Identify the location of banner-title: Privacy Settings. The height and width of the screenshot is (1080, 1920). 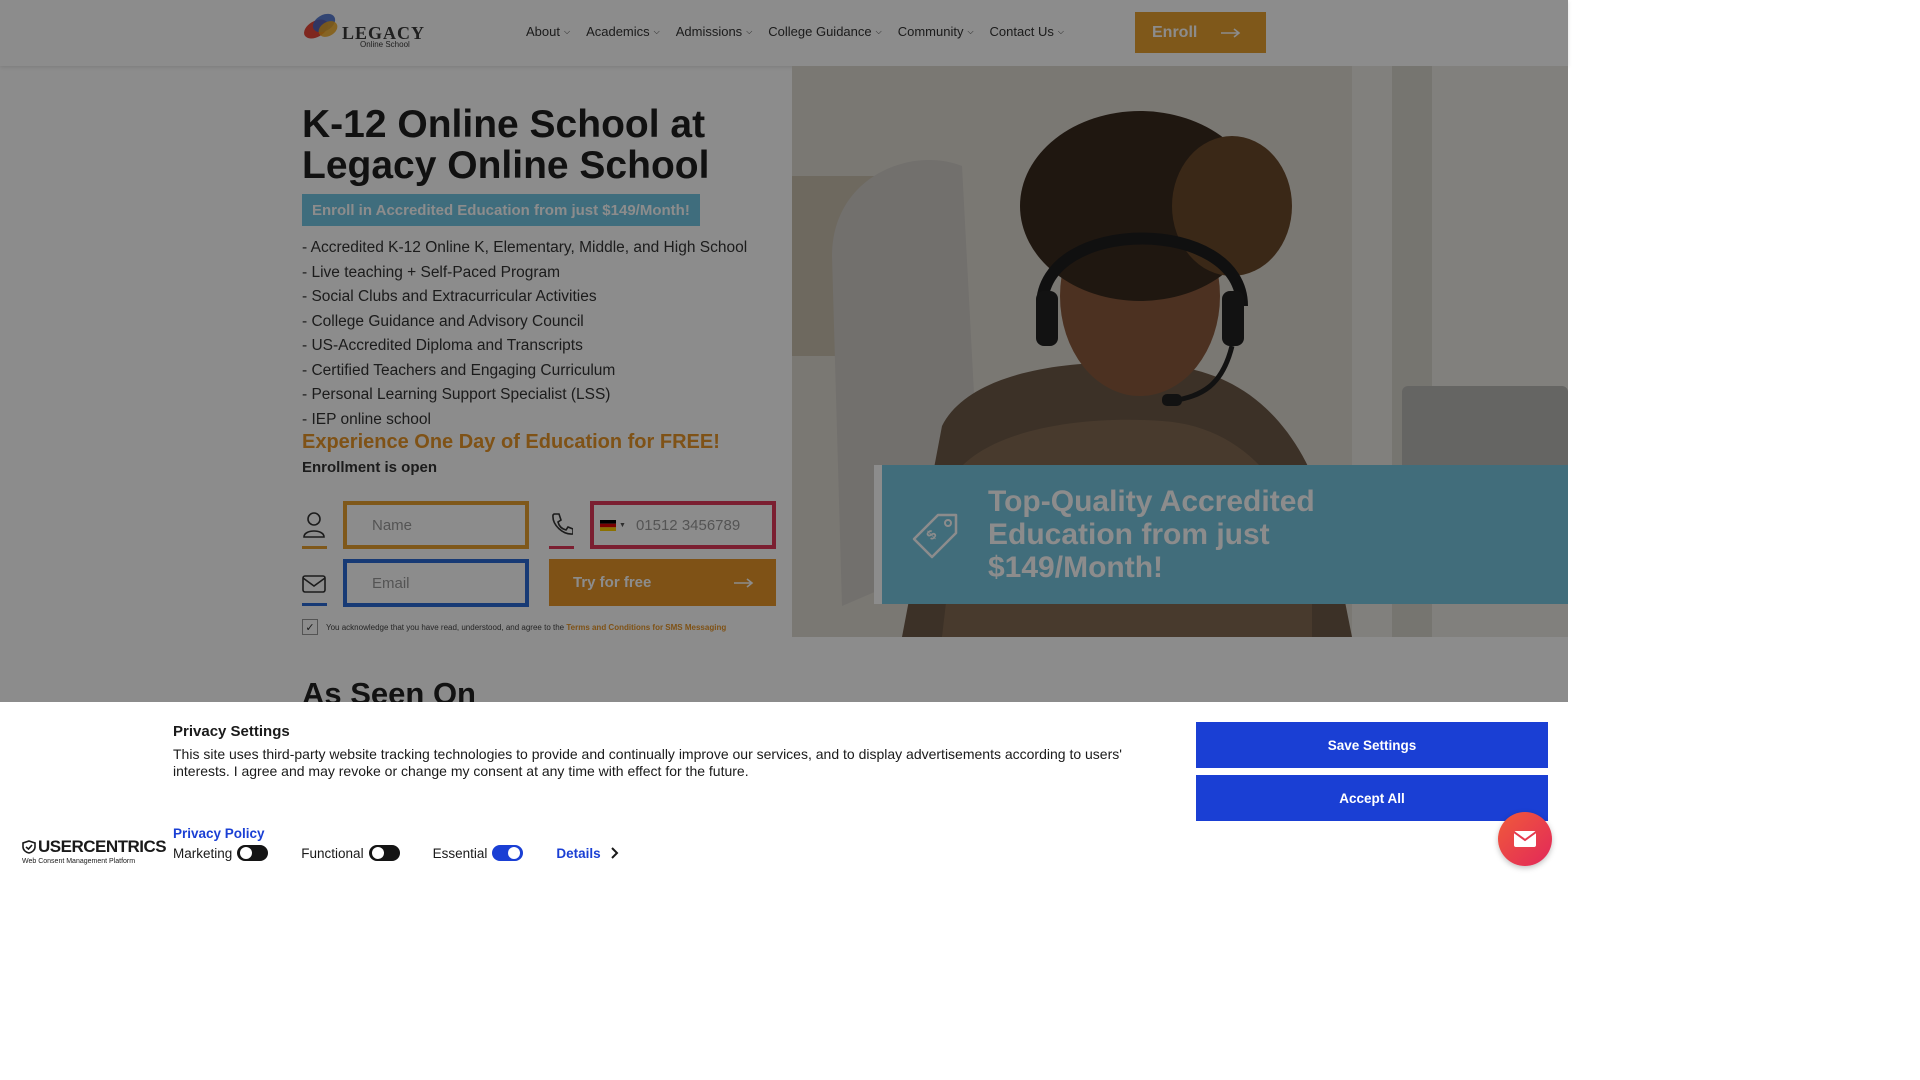
(231, 731).